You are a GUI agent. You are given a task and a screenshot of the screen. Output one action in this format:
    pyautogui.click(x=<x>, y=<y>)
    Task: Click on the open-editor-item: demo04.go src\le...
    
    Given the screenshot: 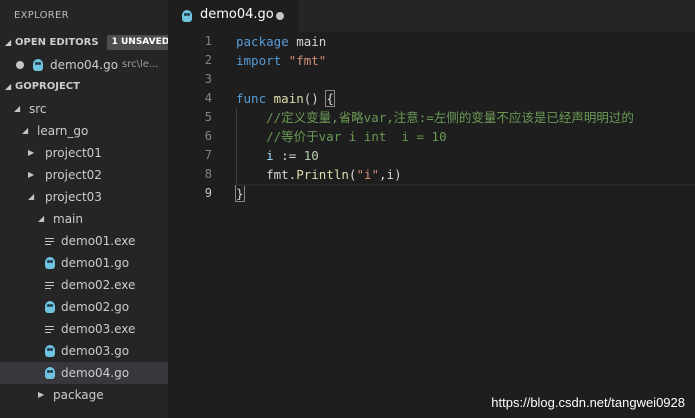 What is the action you would take?
    pyautogui.click(x=84, y=65)
    